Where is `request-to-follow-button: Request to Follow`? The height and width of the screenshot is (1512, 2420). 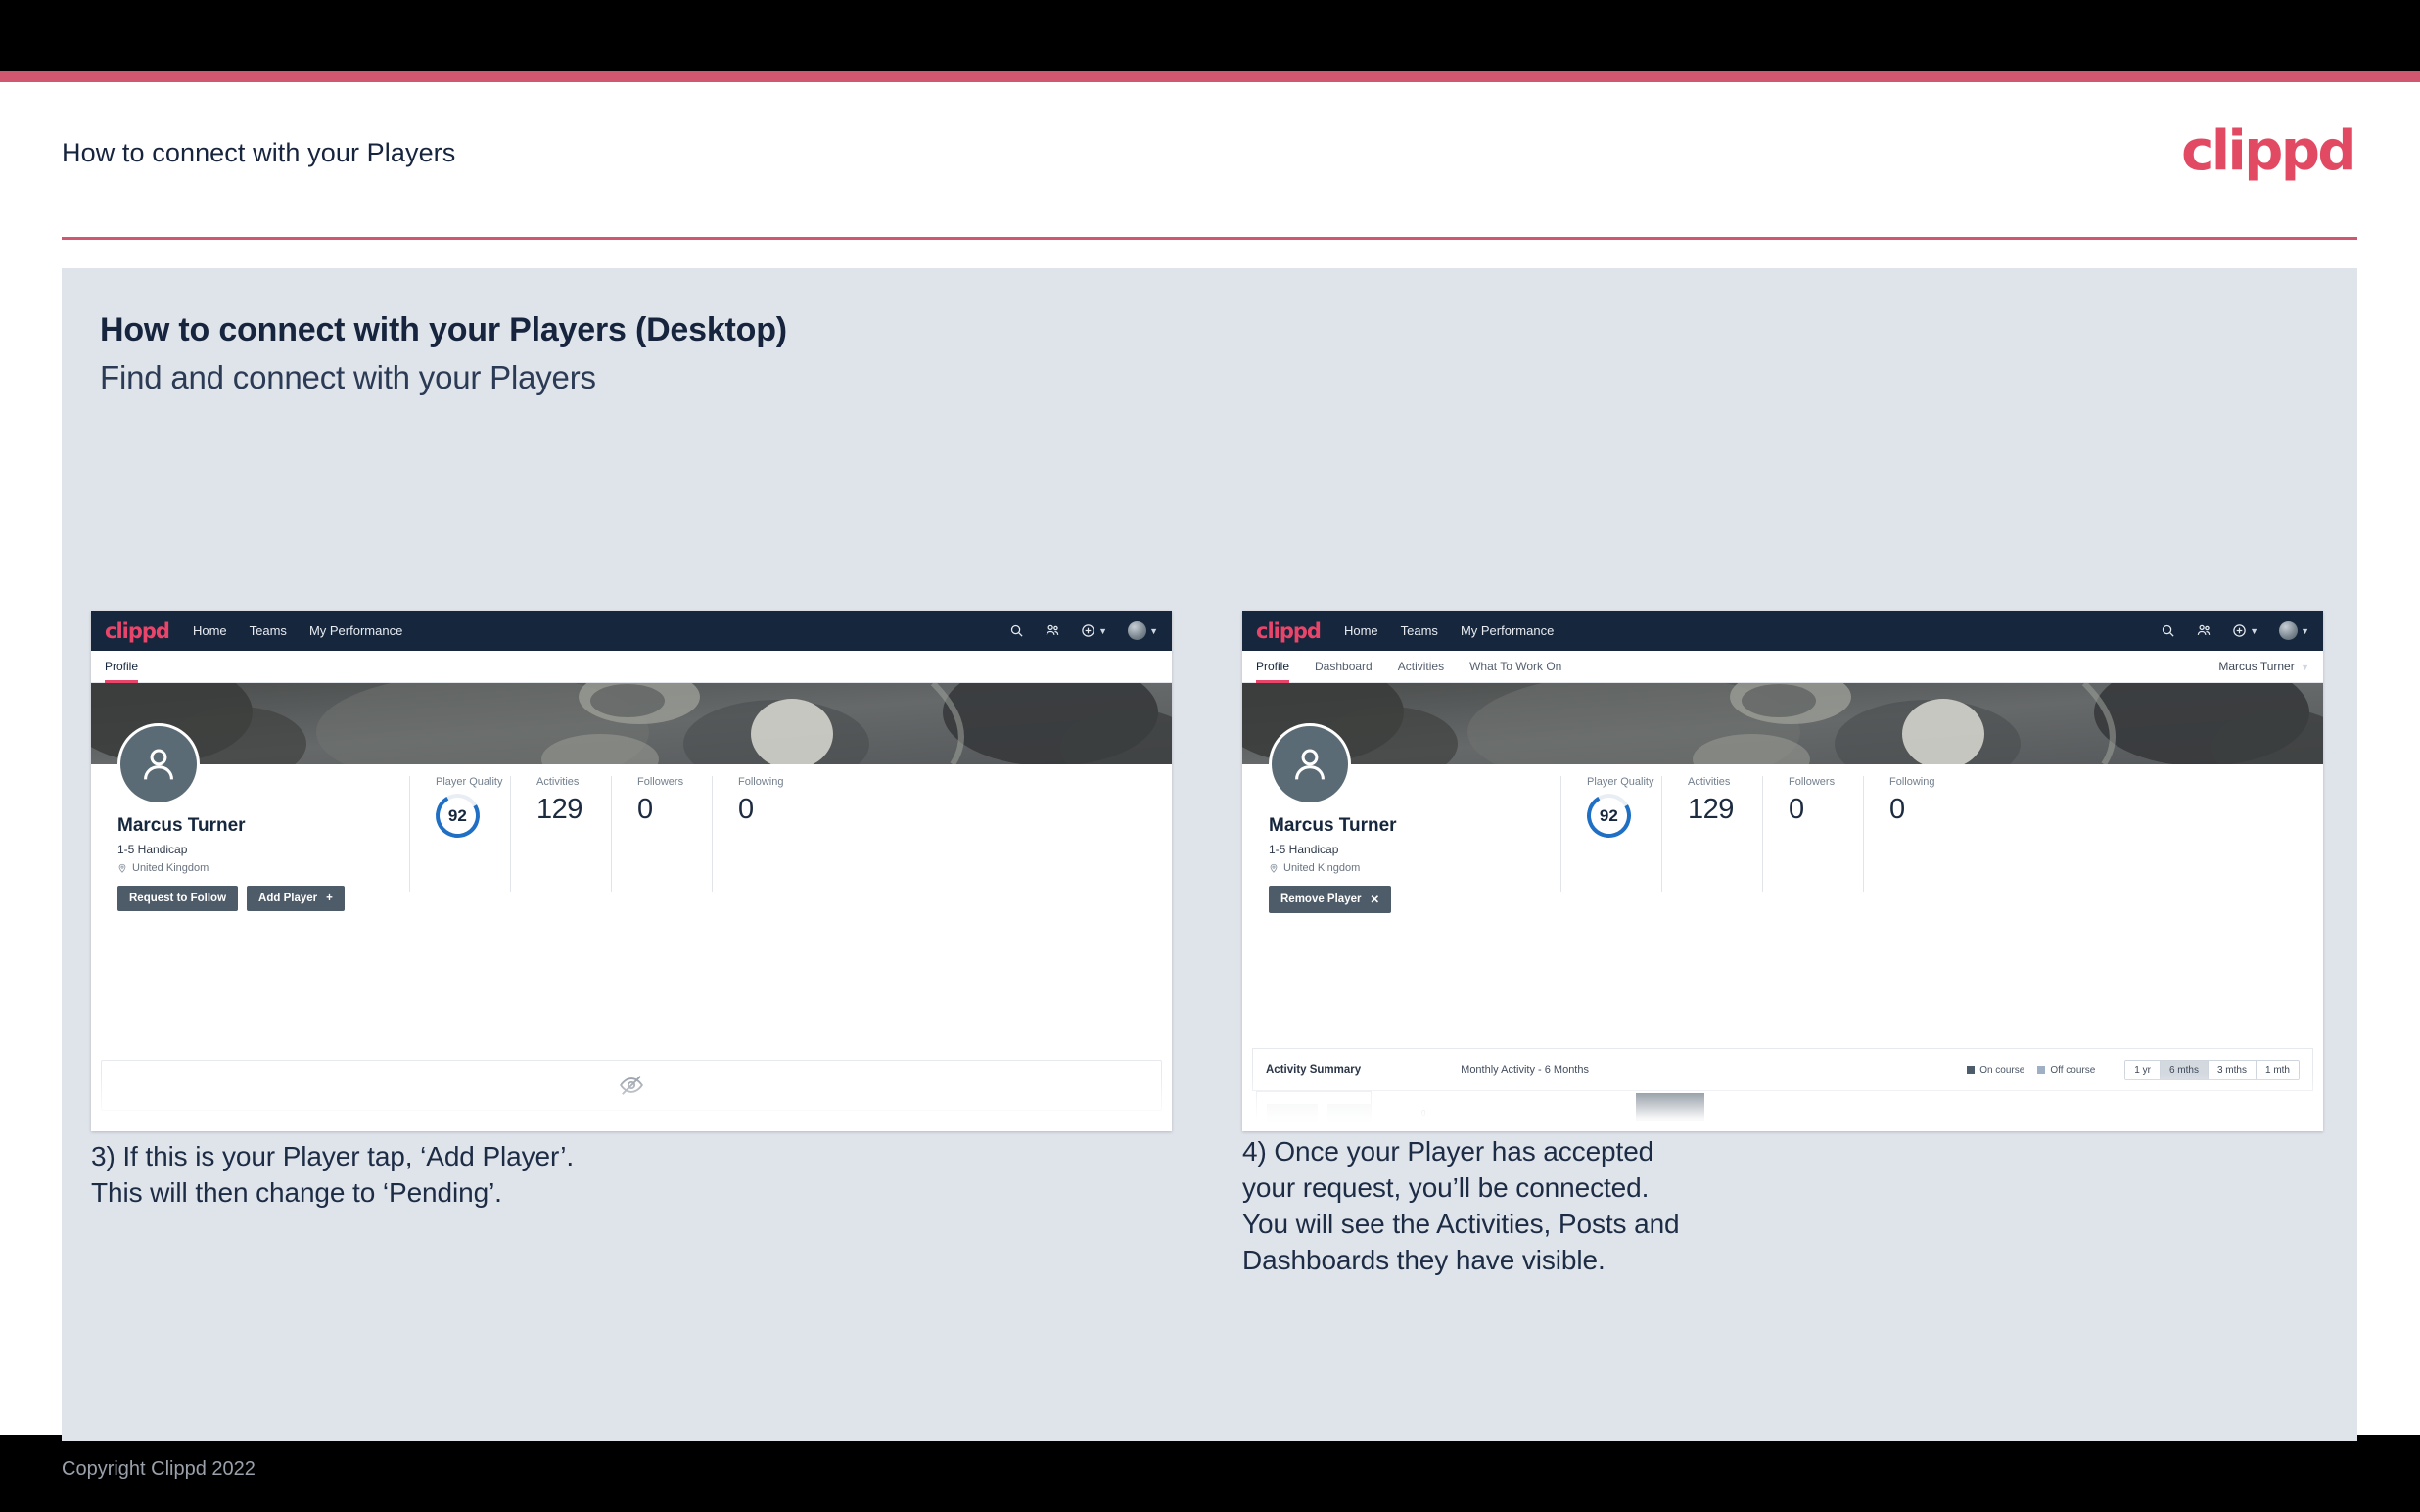 request-to-follow-button: Request to Follow is located at coordinates (178, 898).